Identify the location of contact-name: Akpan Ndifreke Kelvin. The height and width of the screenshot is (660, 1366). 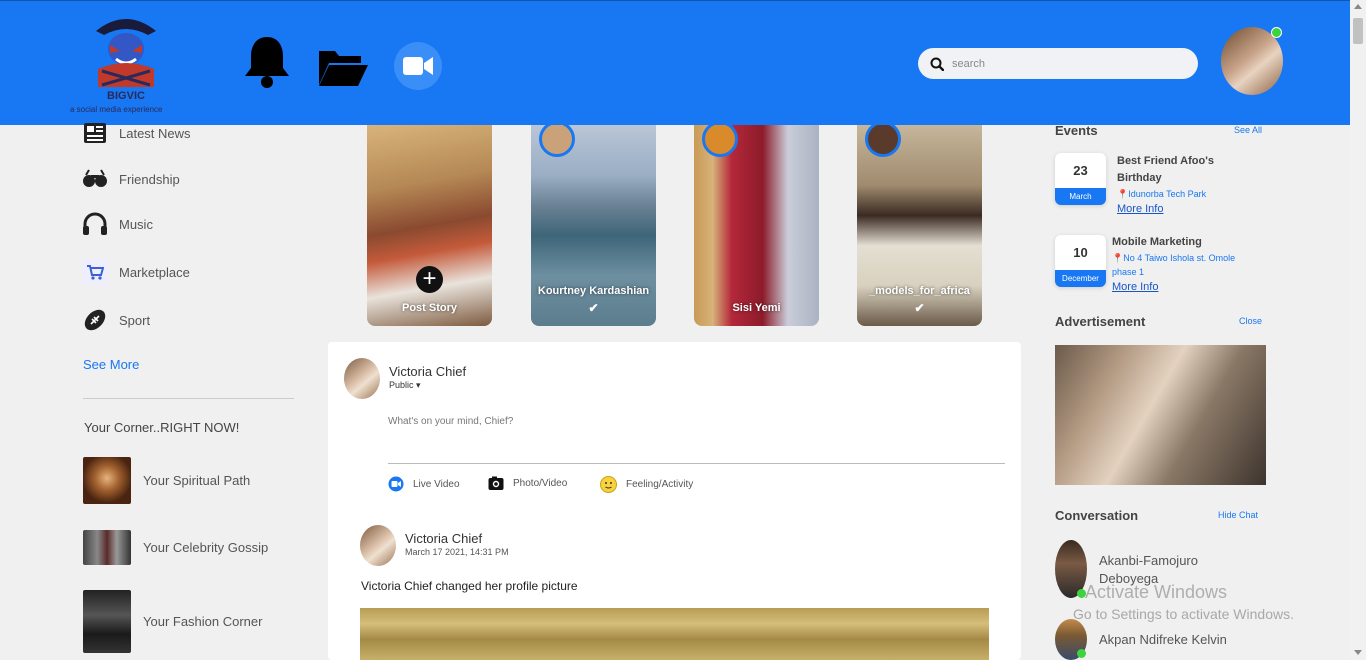
(1184, 640).